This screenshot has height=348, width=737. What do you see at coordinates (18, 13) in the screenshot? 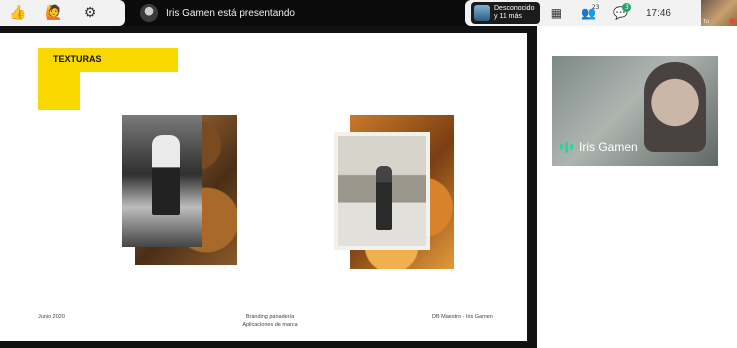
I see `thumbs-up-icon: 👍` at bounding box center [18, 13].